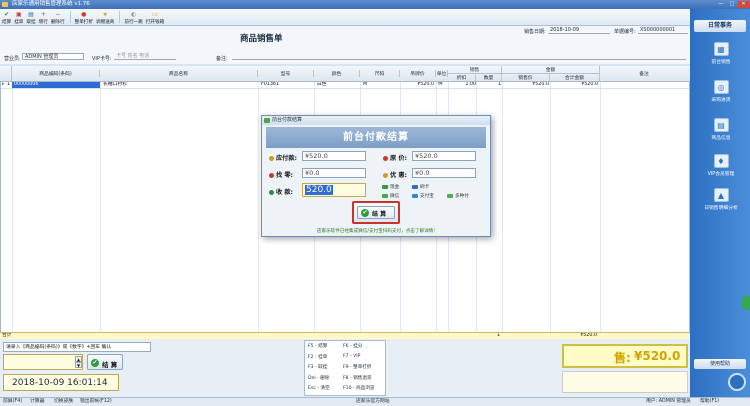  Describe the element at coordinates (444, 173) in the screenshot. I see `discount-field: ¥0.0` at that location.